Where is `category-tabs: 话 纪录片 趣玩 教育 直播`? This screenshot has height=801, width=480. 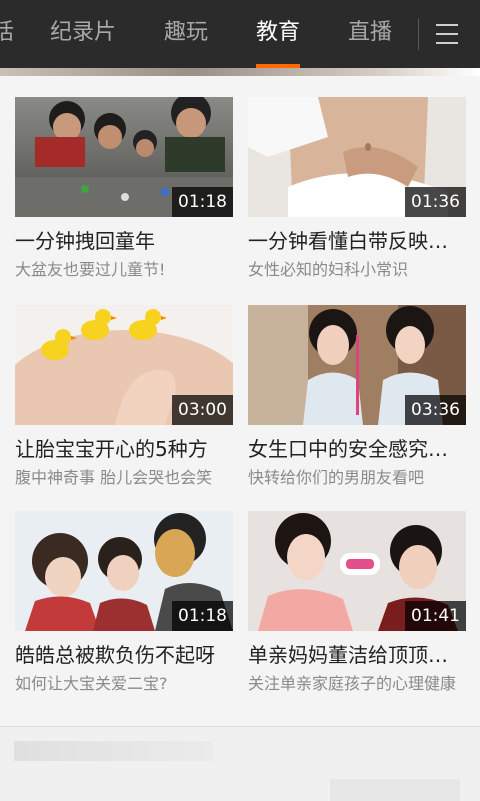
category-tabs: 话 纪录片 趣玩 教育 直播 is located at coordinates (209, 34).